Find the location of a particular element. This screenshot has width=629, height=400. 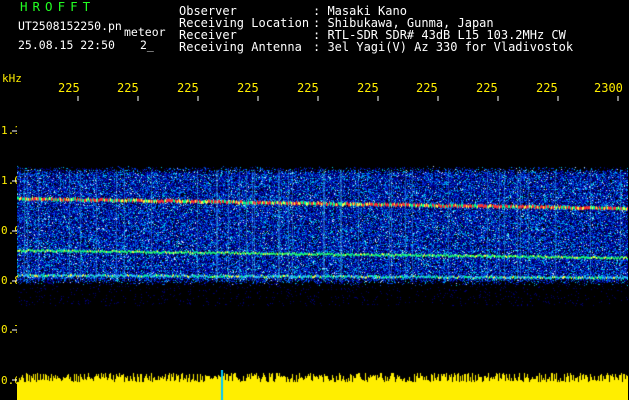

header-file-name: UT2508152250.pn is located at coordinates (70, 26).